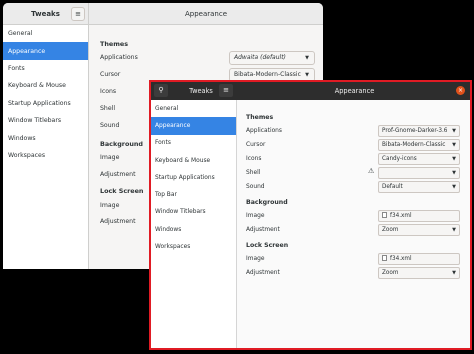  Describe the element at coordinates (119, 57) in the screenshot. I see `back-label-applications: Applications` at that location.